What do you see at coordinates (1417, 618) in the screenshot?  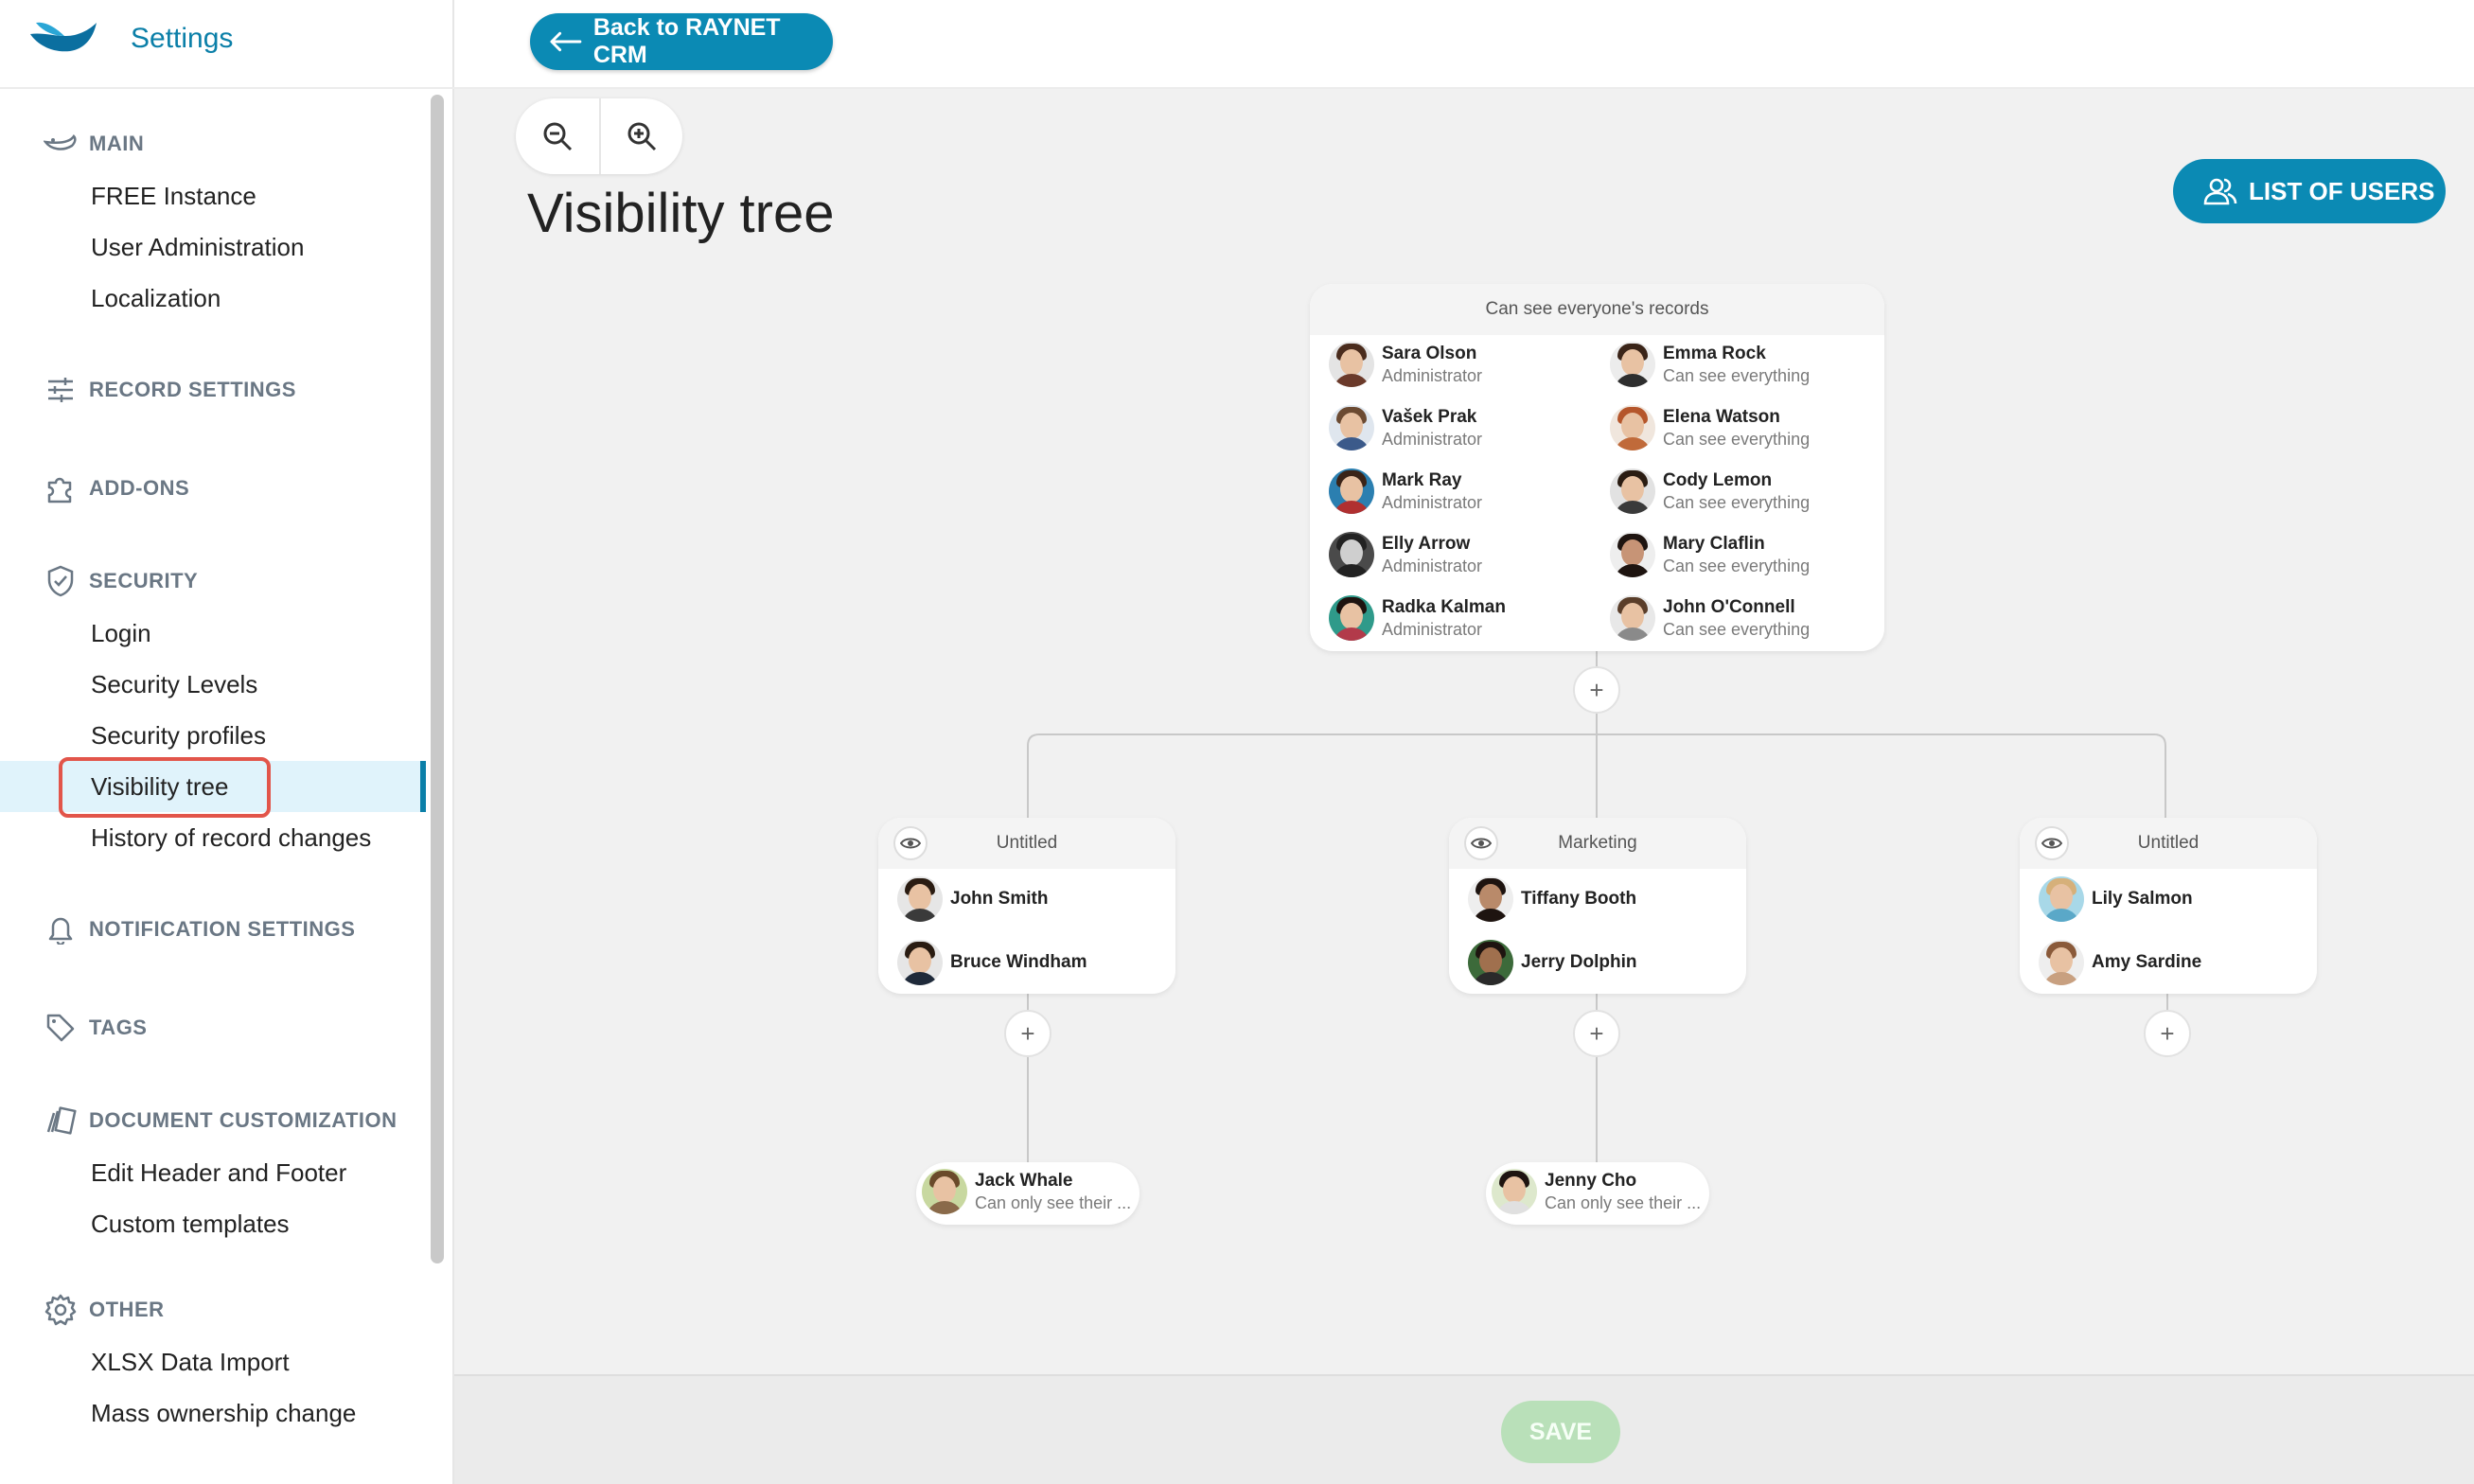 I see `user-entry: Radka Kalman Administrator` at bounding box center [1417, 618].